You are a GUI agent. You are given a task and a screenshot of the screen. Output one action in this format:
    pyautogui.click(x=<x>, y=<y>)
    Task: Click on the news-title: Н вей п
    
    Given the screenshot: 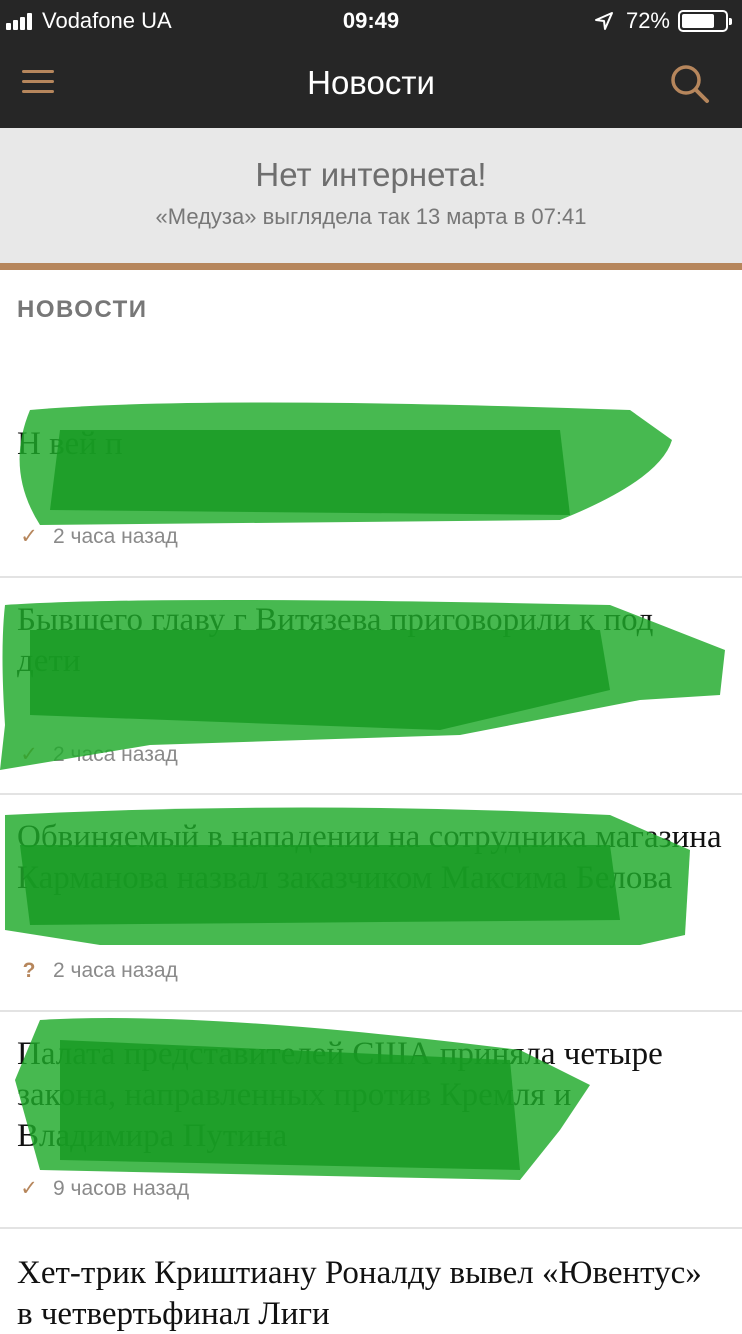 What is the action you would take?
    pyautogui.click(x=70, y=444)
    